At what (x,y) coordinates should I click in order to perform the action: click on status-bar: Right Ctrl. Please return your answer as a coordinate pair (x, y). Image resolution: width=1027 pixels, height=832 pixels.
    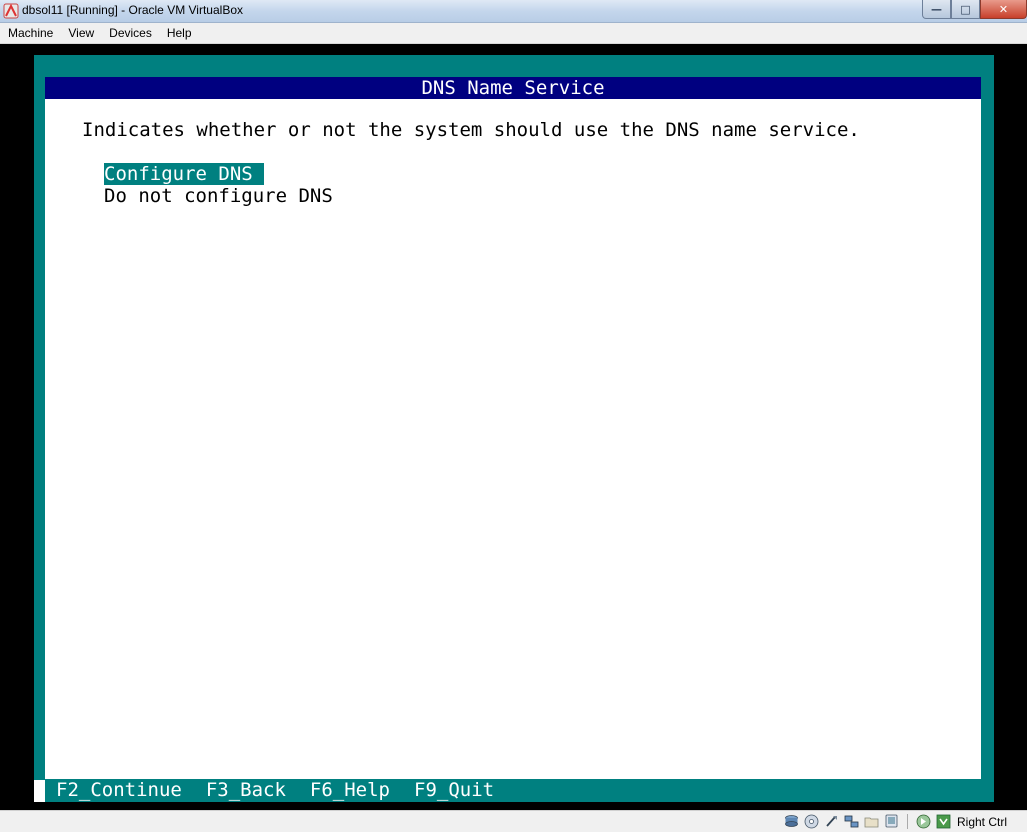
    Looking at the image, I should click on (513, 821).